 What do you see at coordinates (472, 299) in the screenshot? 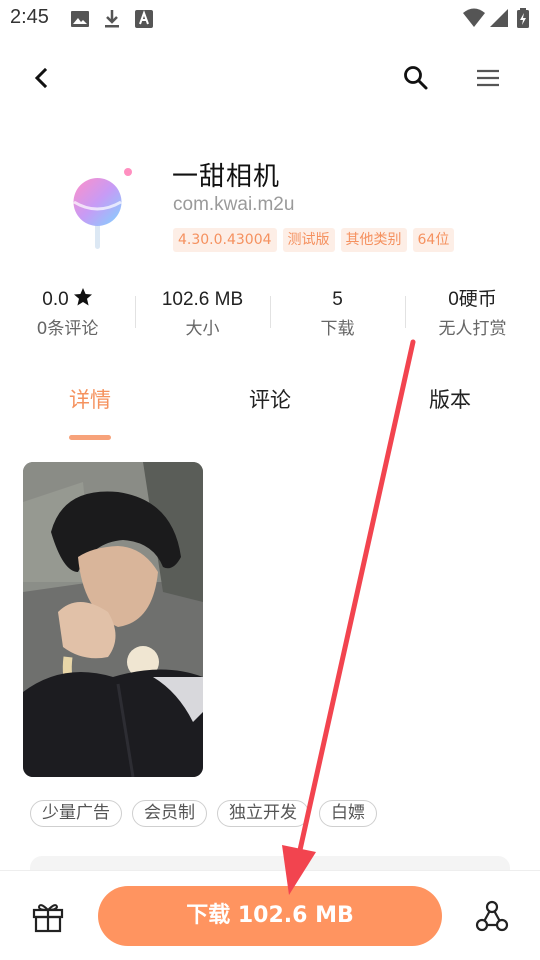
I see `coins-value: 0硬币` at bounding box center [472, 299].